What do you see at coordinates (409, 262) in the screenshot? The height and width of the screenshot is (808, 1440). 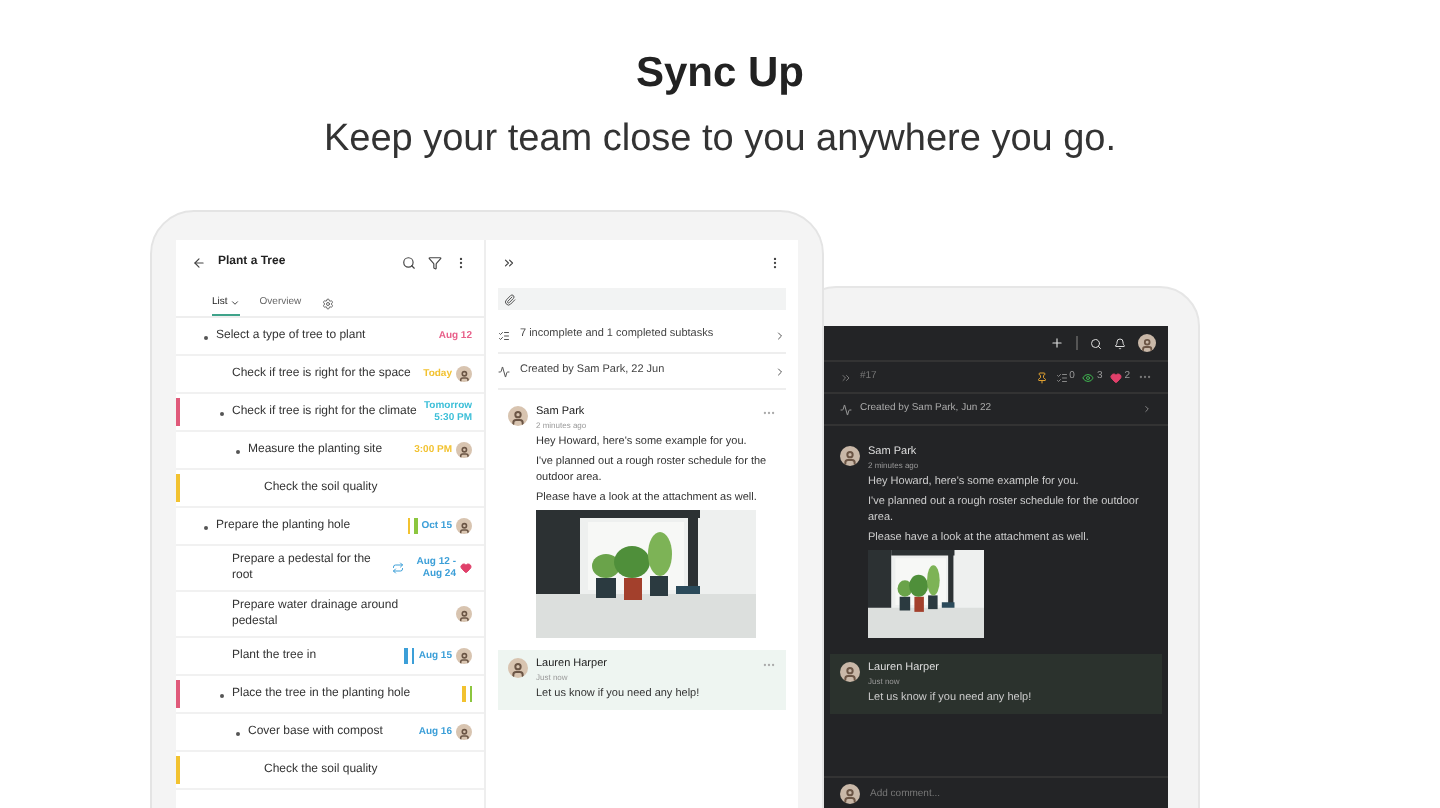 I see `search-icon` at bounding box center [409, 262].